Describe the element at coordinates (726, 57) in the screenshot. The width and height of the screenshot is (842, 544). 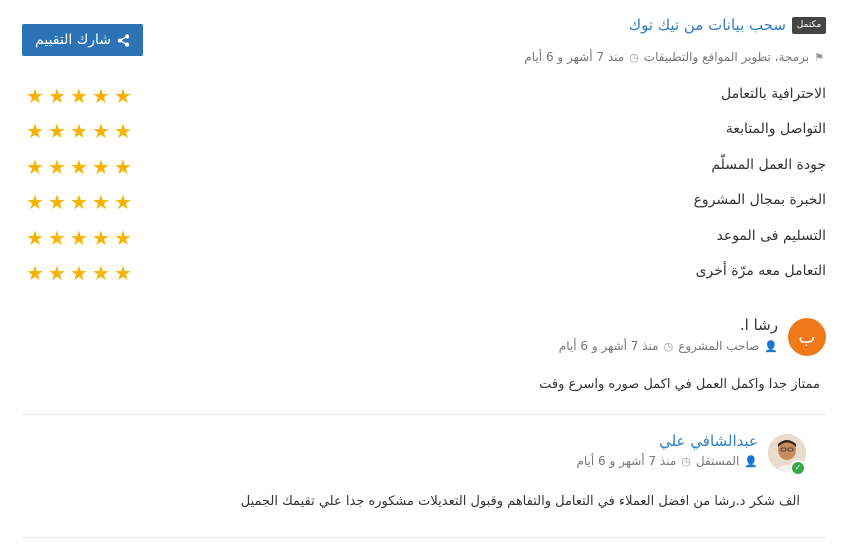
I see `project-category: برمجة، تطوير المواقع والتطبيقات` at that location.